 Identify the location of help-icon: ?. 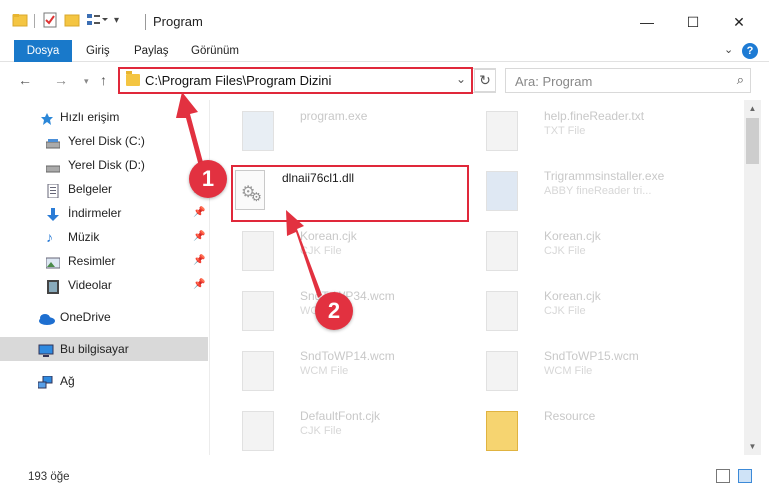
(750, 51).